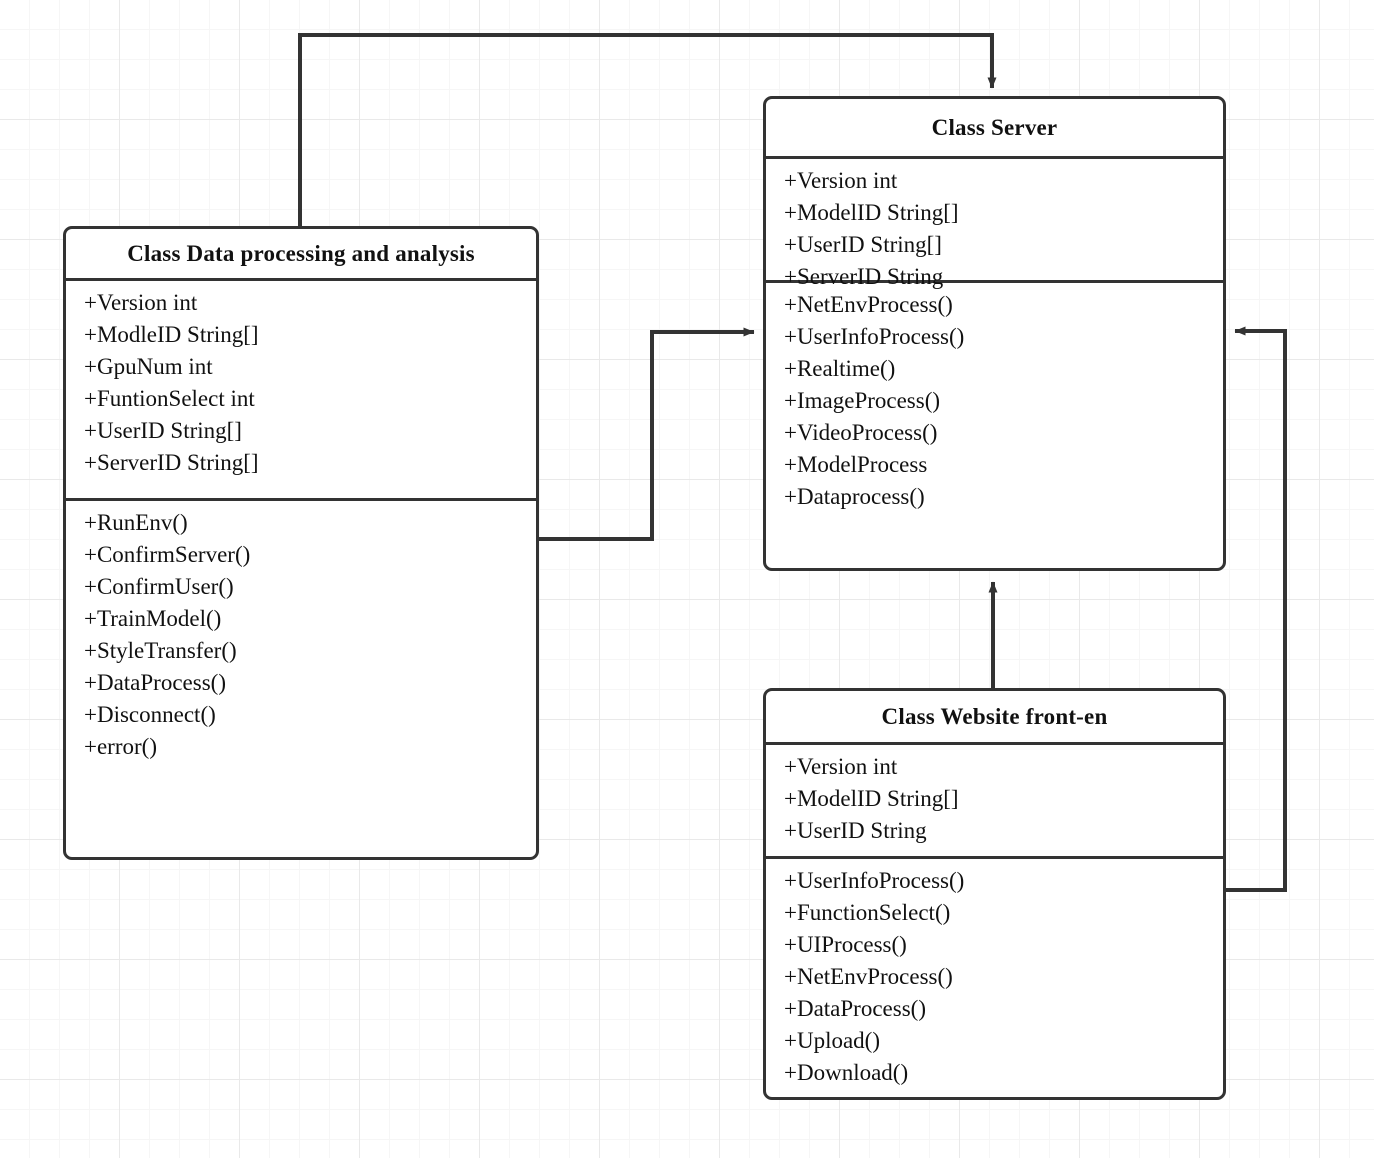  I want to click on method-item: +ConfirmServer(), so click(167, 554).